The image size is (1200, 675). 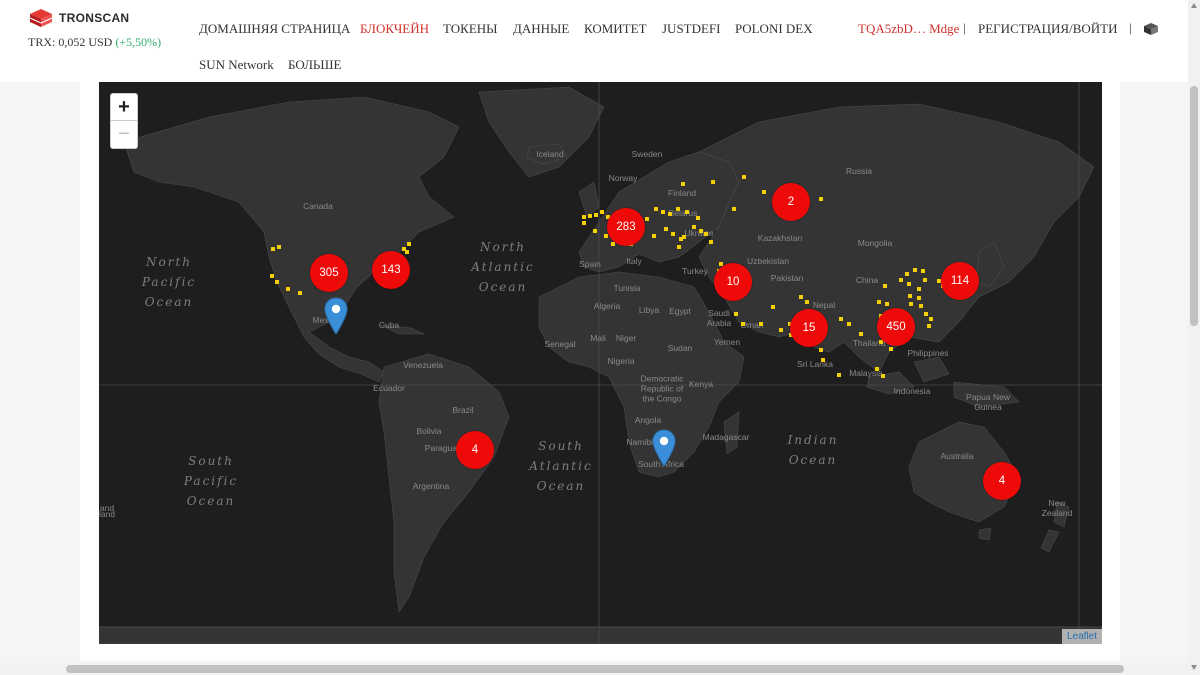 I want to click on node-cluster: 283, so click(x=626, y=227).